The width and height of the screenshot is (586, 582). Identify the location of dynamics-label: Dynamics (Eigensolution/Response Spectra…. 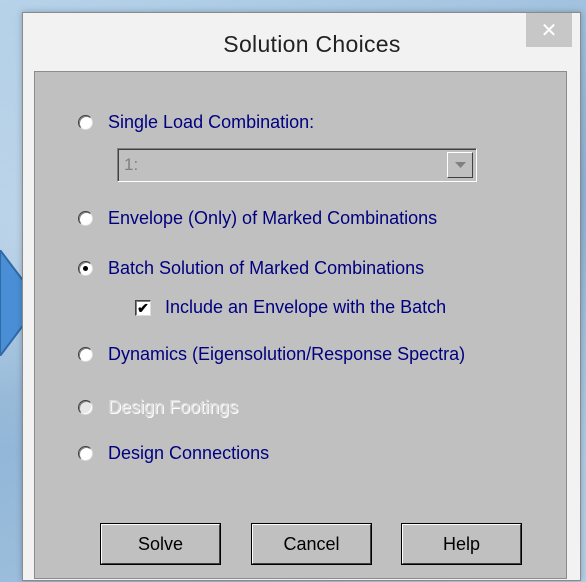
(287, 354).